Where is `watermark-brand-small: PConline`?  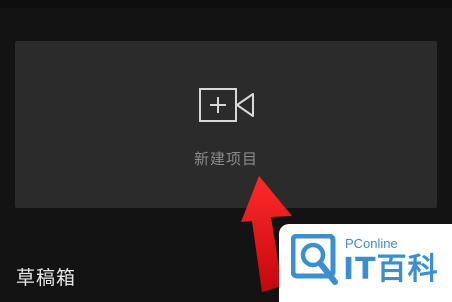 watermark-brand-small: PConline is located at coordinates (371, 243).